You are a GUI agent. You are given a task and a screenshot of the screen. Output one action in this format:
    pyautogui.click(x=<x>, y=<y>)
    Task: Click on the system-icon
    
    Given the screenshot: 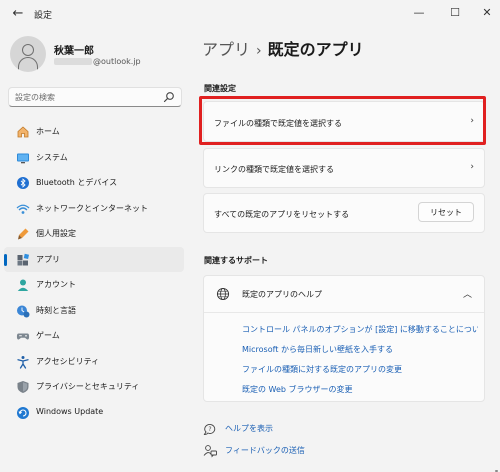 What is the action you would take?
    pyautogui.click(x=23, y=158)
    